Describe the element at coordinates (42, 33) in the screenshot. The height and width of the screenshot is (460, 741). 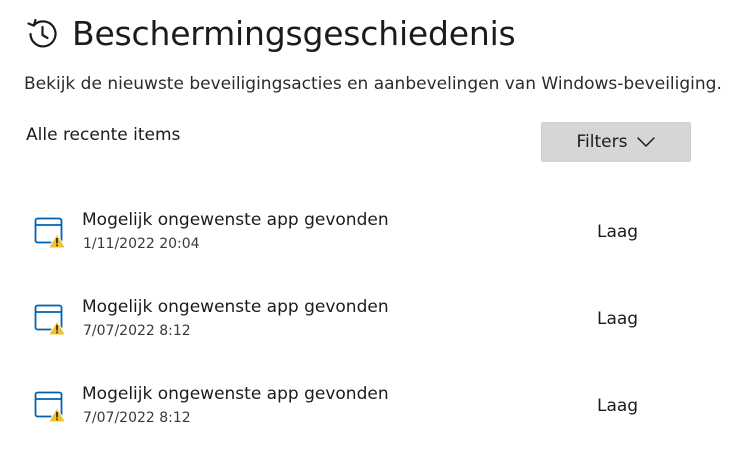
I see `history-icon` at that location.